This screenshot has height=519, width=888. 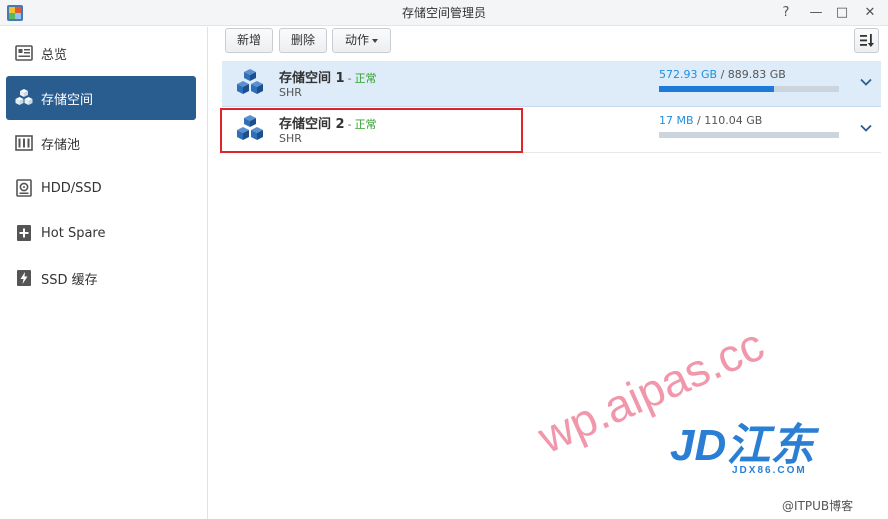 What do you see at coordinates (786, 13) in the screenshot?
I see `help-button: ?` at bounding box center [786, 13].